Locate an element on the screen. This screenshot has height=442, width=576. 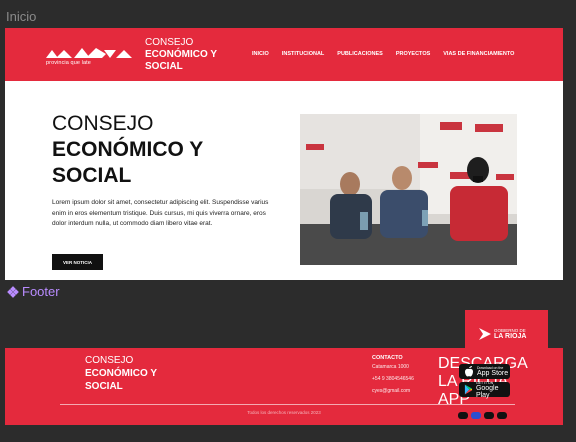
nav-item-publicaciones: PUBLICACIONES is located at coordinates (360, 54).